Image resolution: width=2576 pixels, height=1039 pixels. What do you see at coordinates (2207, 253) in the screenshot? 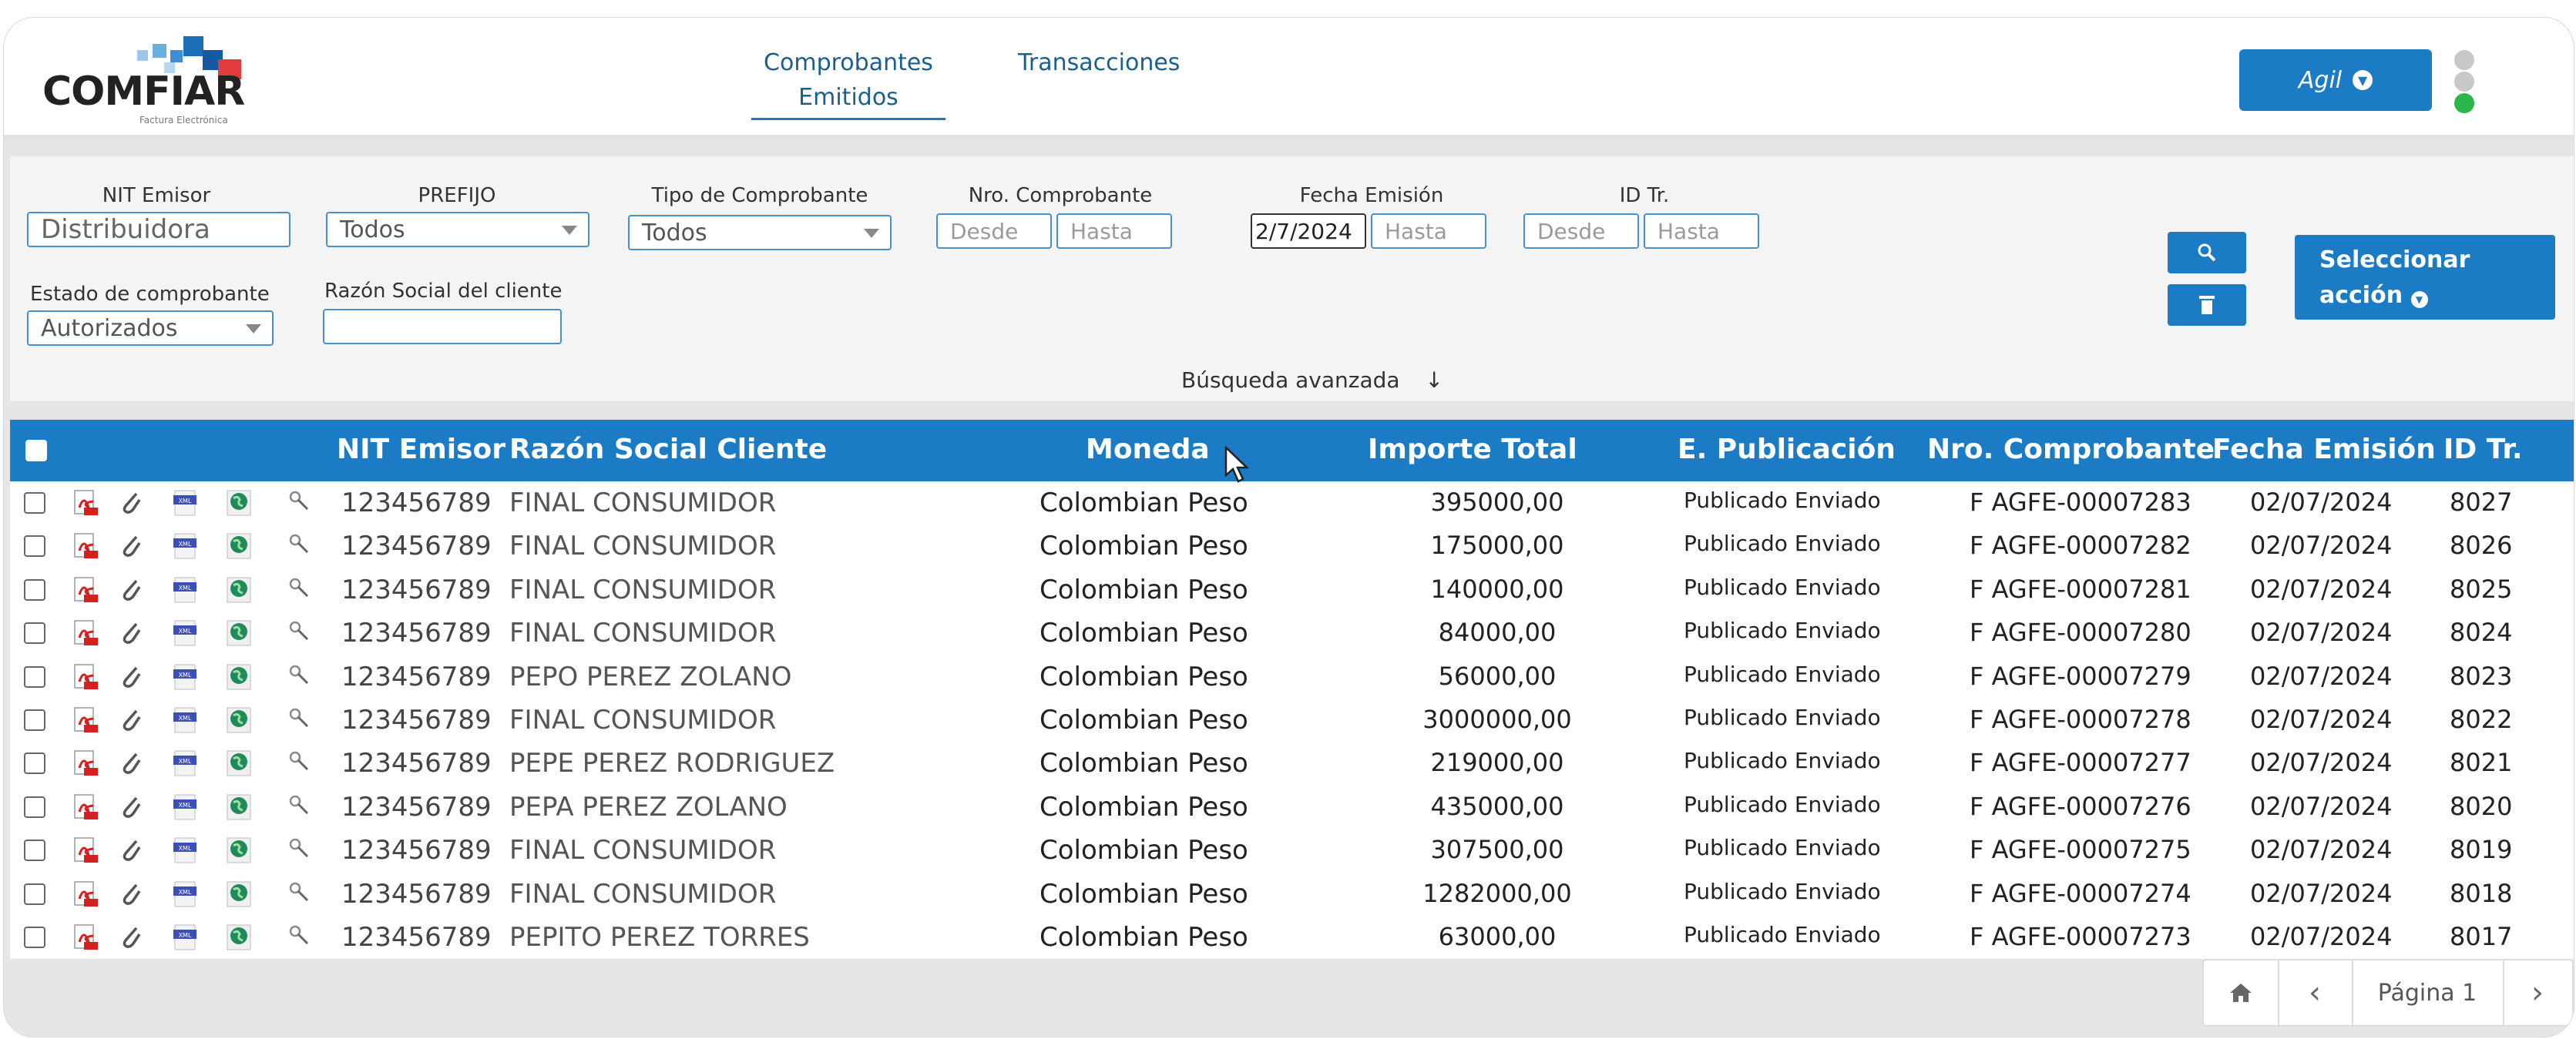
I see `search-button` at bounding box center [2207, 253].